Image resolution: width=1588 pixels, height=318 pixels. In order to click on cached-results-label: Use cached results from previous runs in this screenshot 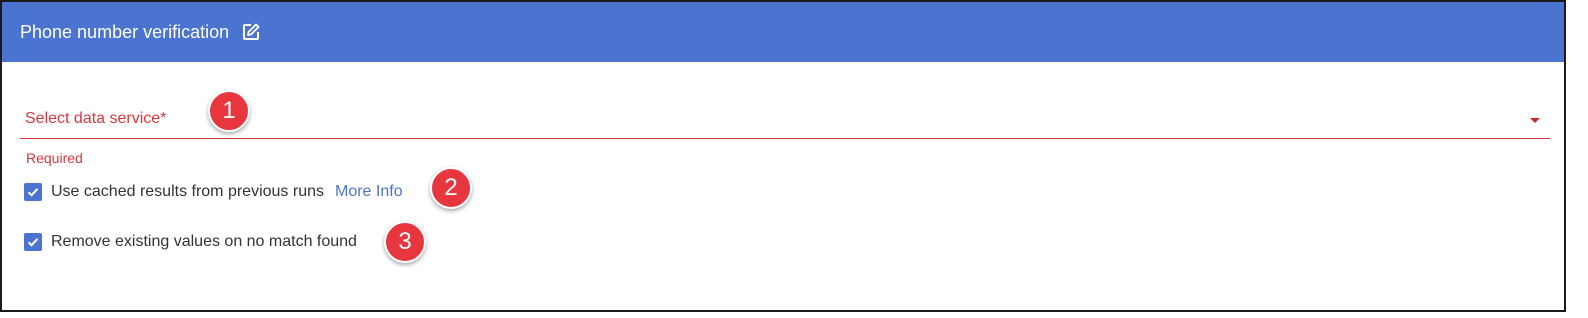, I will do `click(187, 191)`.